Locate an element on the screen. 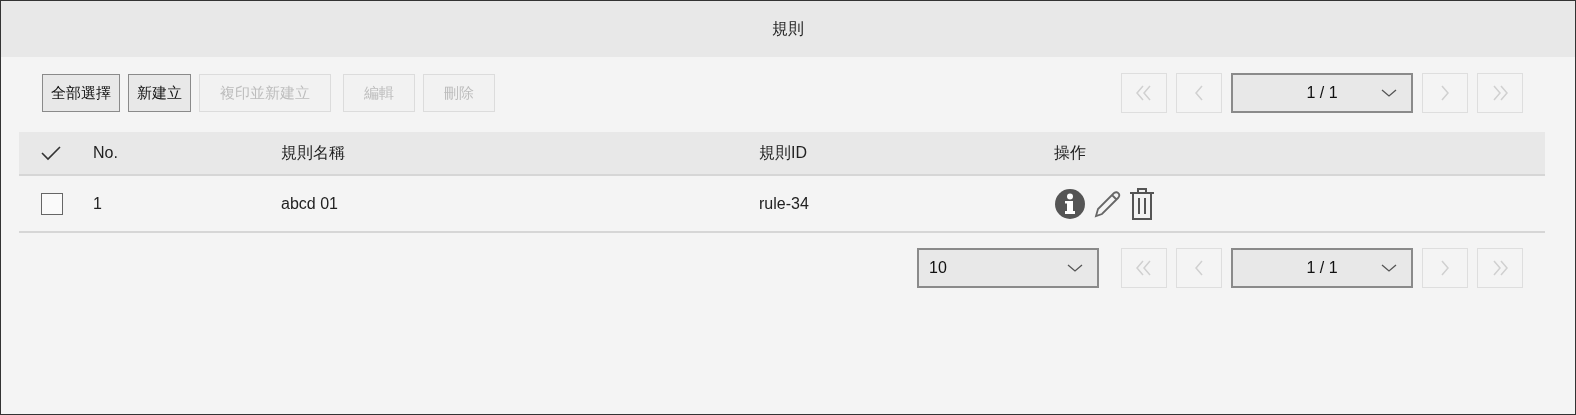 This screenshot has height=415, width=1576. table-cell-text: abcd 01 is located at coordinates (310, 203).